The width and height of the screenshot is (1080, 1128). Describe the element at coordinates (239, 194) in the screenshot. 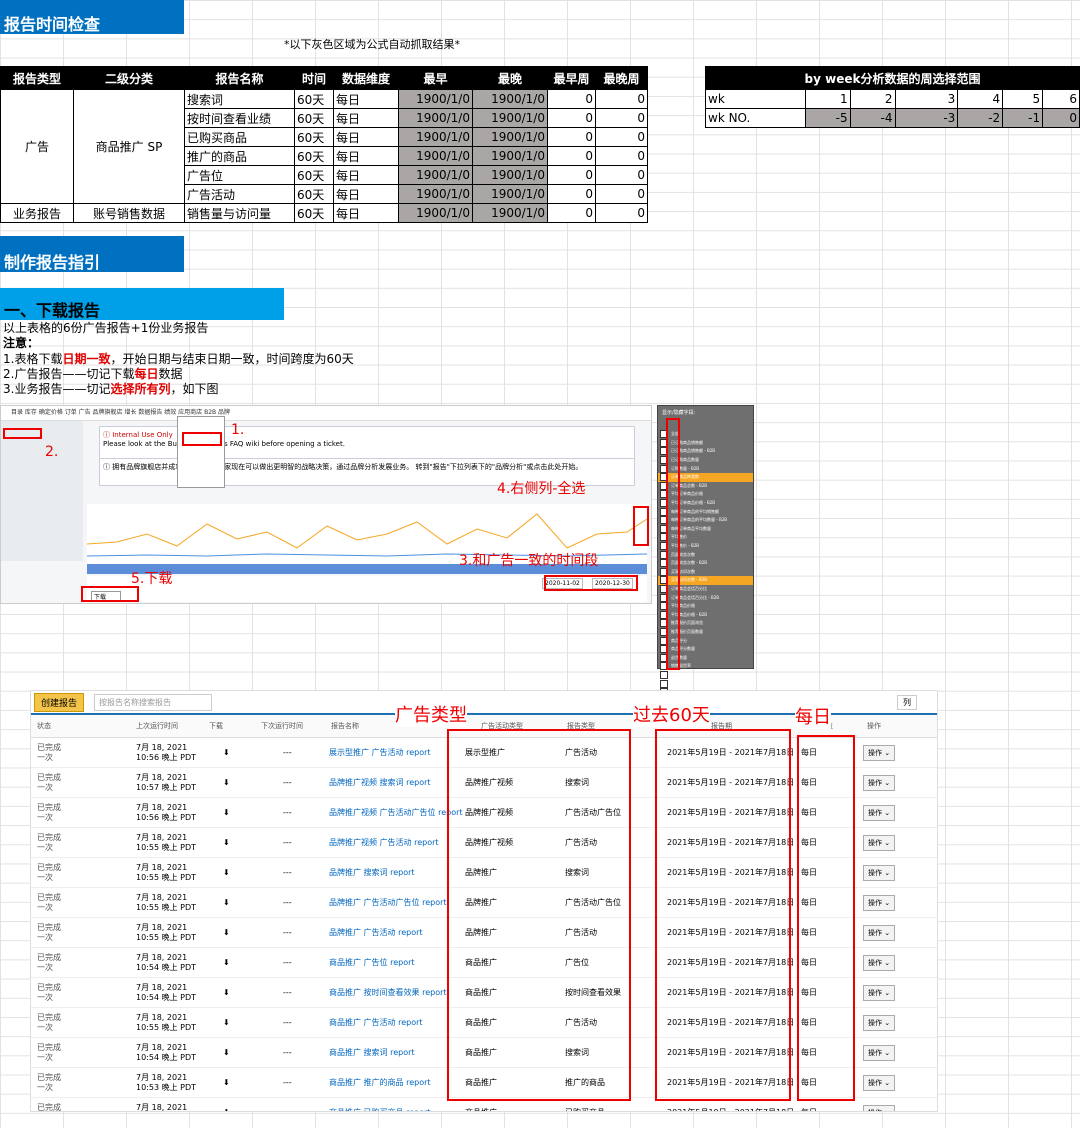

I see `report-name-cell: 广告活动` at that location.